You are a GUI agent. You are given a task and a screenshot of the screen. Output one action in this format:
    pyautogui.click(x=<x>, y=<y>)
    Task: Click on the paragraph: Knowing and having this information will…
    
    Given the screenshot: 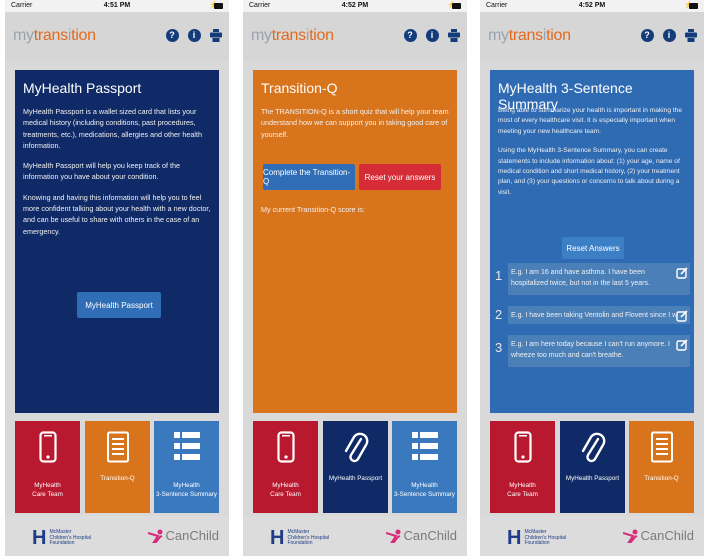 What is the action you would take?
    pyautogui.click(x=117, y=214)
    